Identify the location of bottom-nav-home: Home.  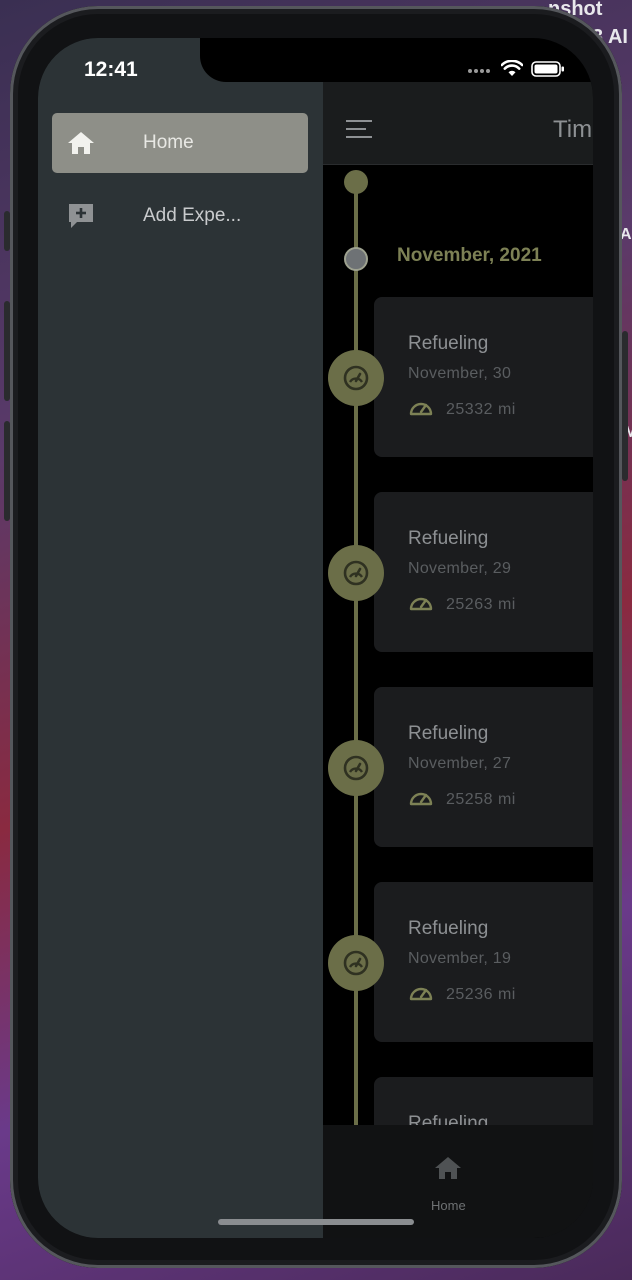
(448, 1184).